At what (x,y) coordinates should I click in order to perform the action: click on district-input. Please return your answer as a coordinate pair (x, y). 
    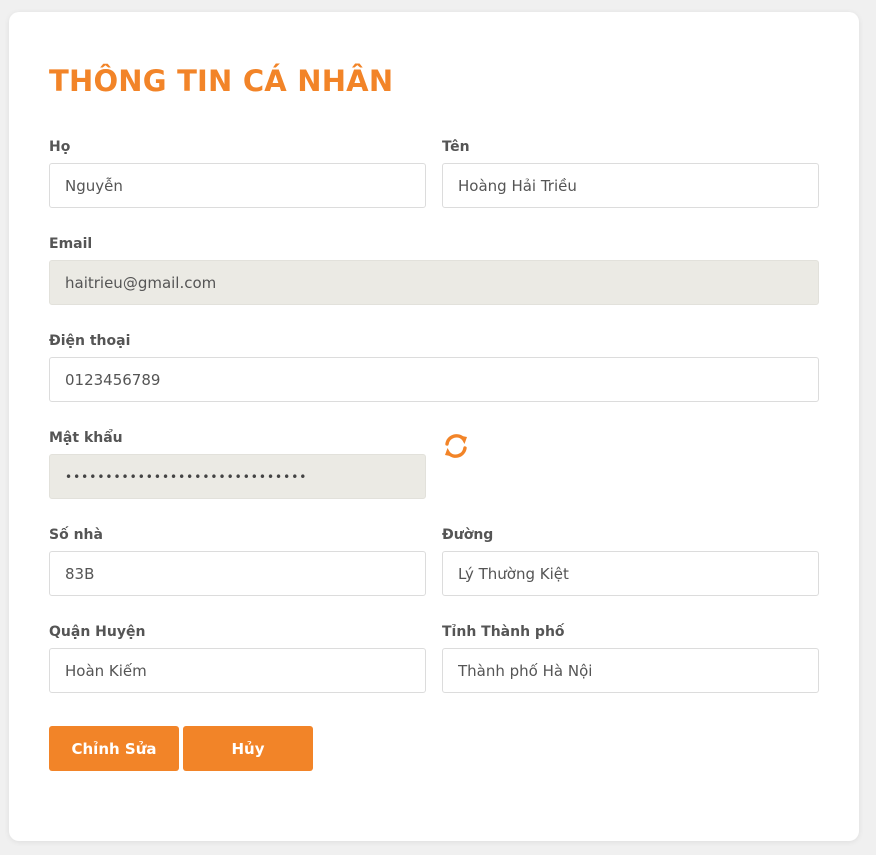
    Looking at the image, I should click on (237, 670).